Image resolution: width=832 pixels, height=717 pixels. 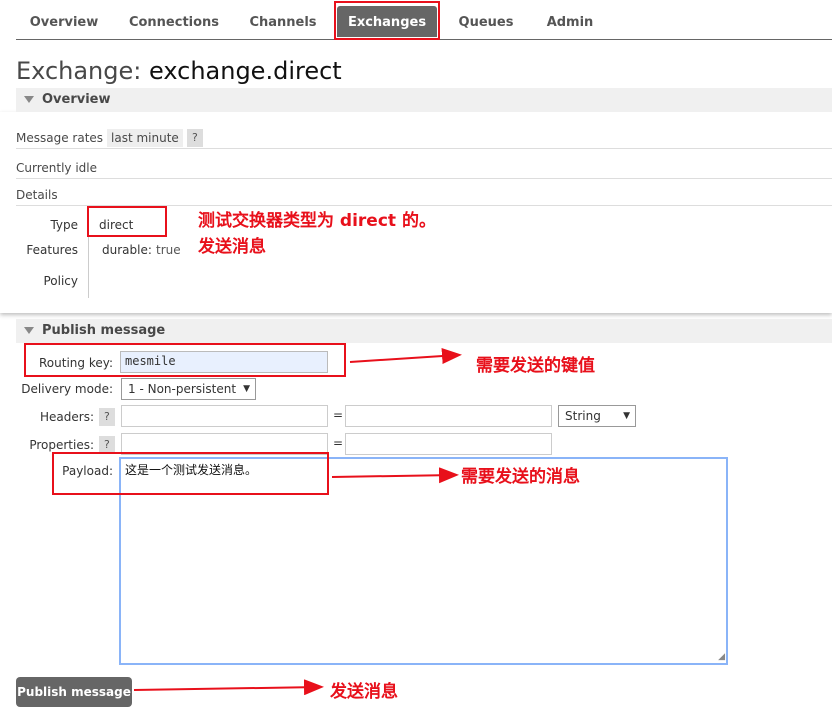 I want to click on arrow-publish-button, so click(x=228, y=687).